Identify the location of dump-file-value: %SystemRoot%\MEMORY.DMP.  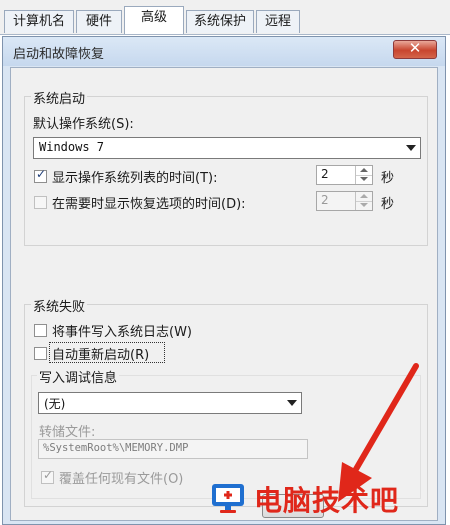
(116, 448).